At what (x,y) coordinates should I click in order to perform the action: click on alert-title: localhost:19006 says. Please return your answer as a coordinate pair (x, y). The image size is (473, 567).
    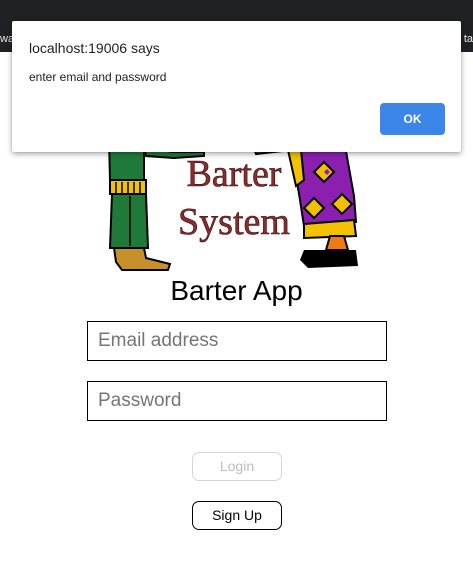
    Looking at the image, I should click on (94, 48).